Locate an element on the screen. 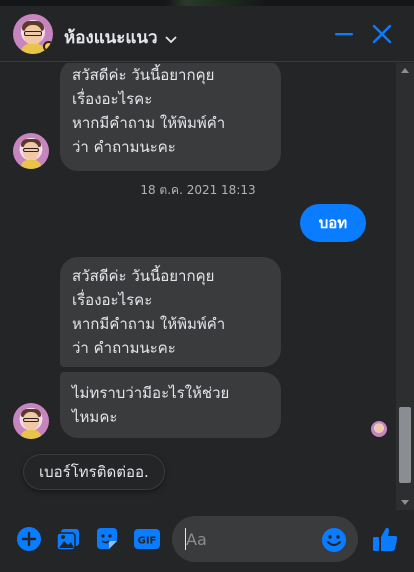 The height and width of the screenshot is (572, 414). incoming-message: ไม่ทราบว่ามีอะไรให้ช่วย ไหมคะ is located at coordinates (170, 405).